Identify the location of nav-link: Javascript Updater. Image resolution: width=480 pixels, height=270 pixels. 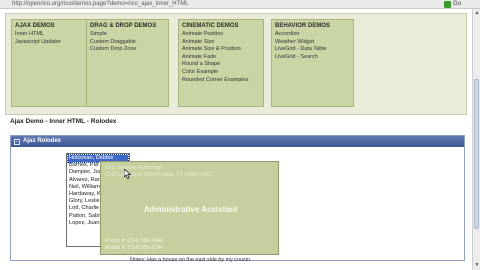
(52, 43).